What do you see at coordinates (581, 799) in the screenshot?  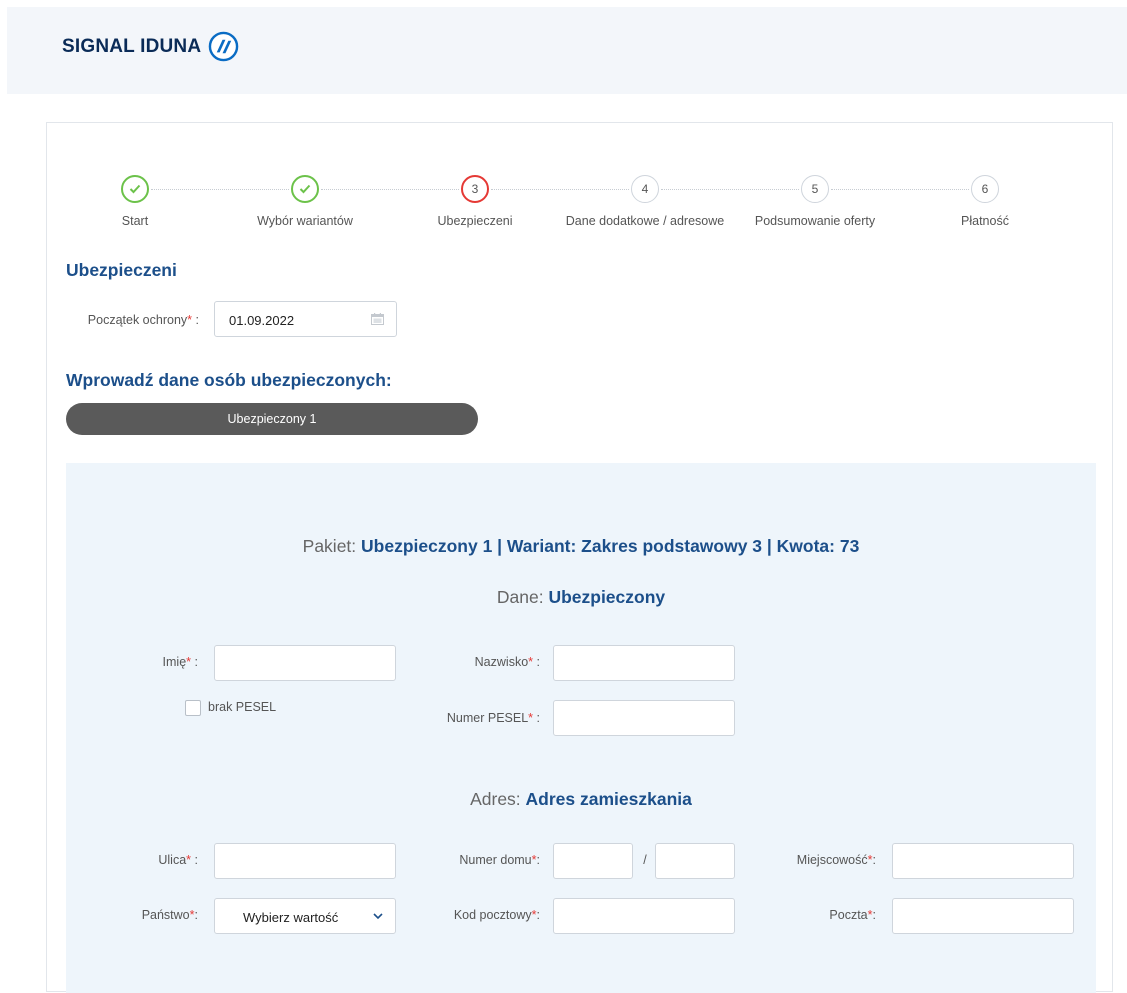 I see `address-heading: Adres: Adres zamieszkania` at bounding box center [581, 799].